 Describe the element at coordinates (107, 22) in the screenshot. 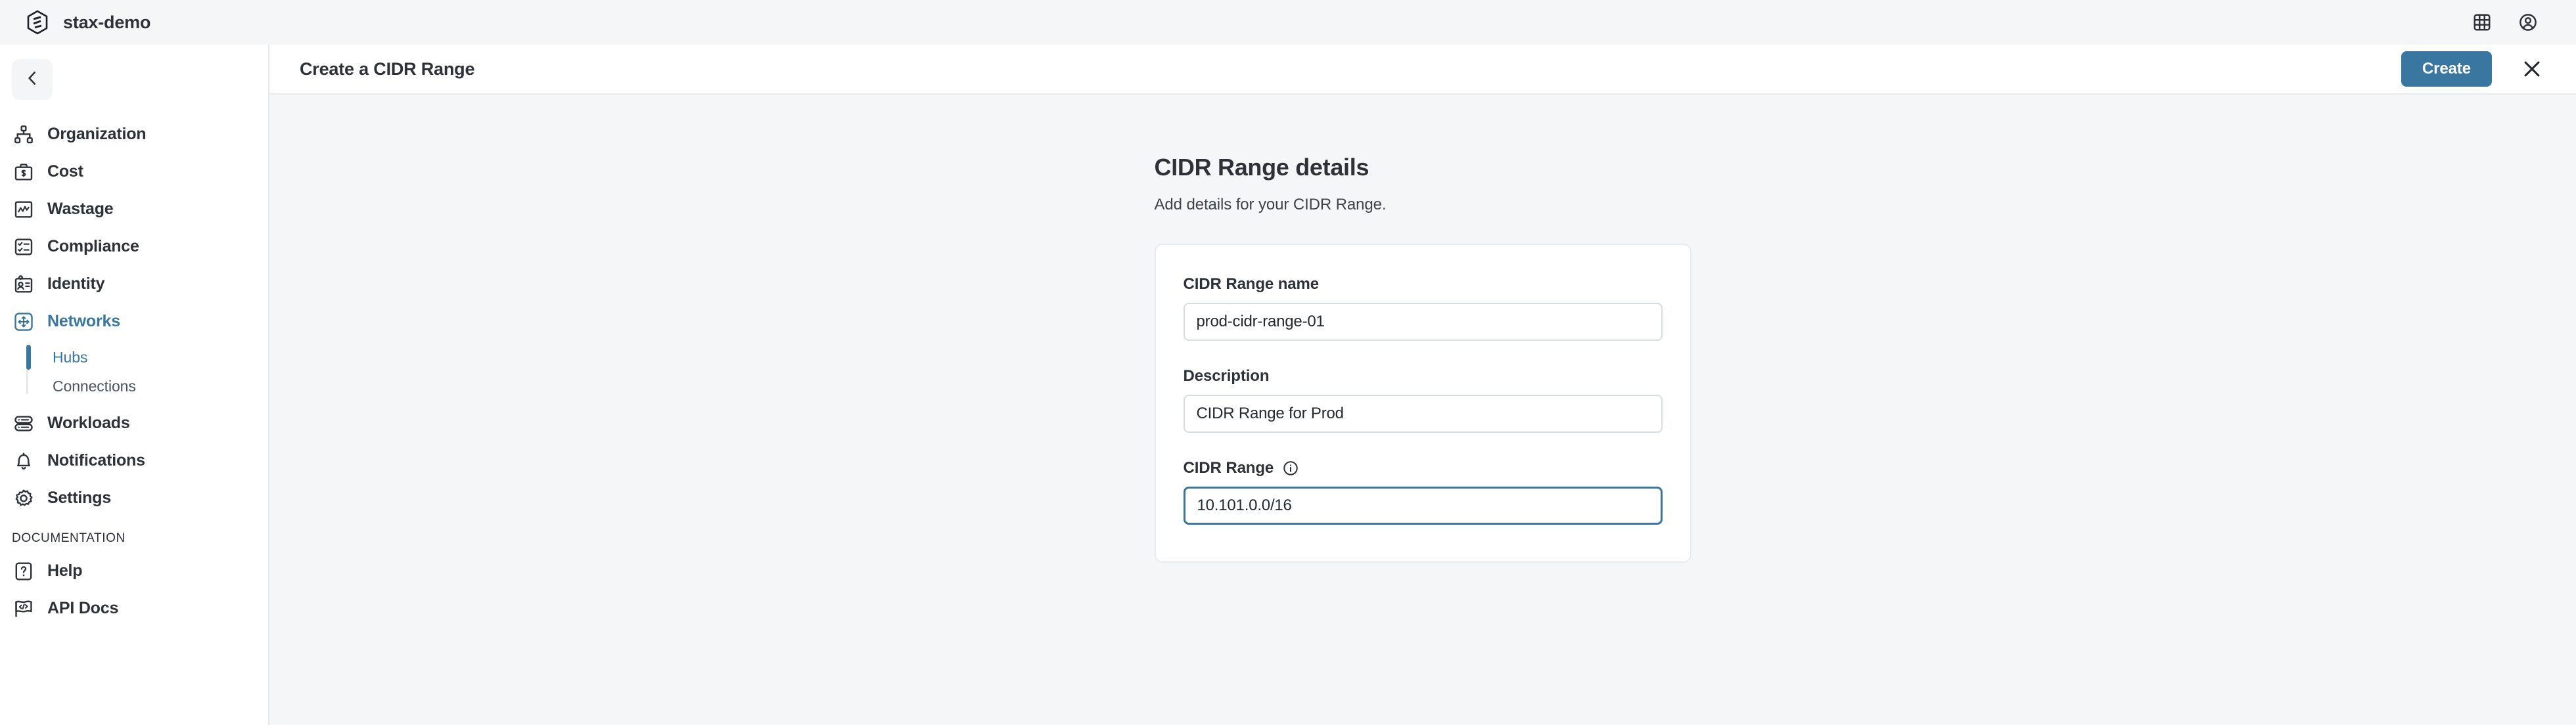

I see `brand-name: stax-demo` at that location.